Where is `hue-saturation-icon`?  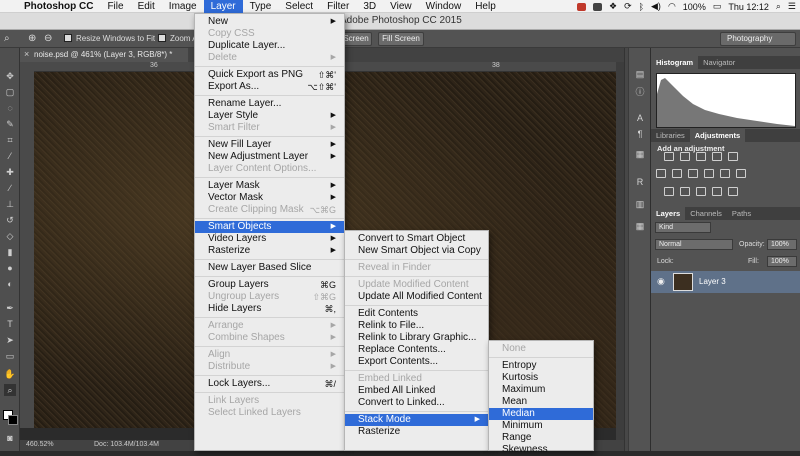
hue-saturation-icon is located at coordinates (661, 173).